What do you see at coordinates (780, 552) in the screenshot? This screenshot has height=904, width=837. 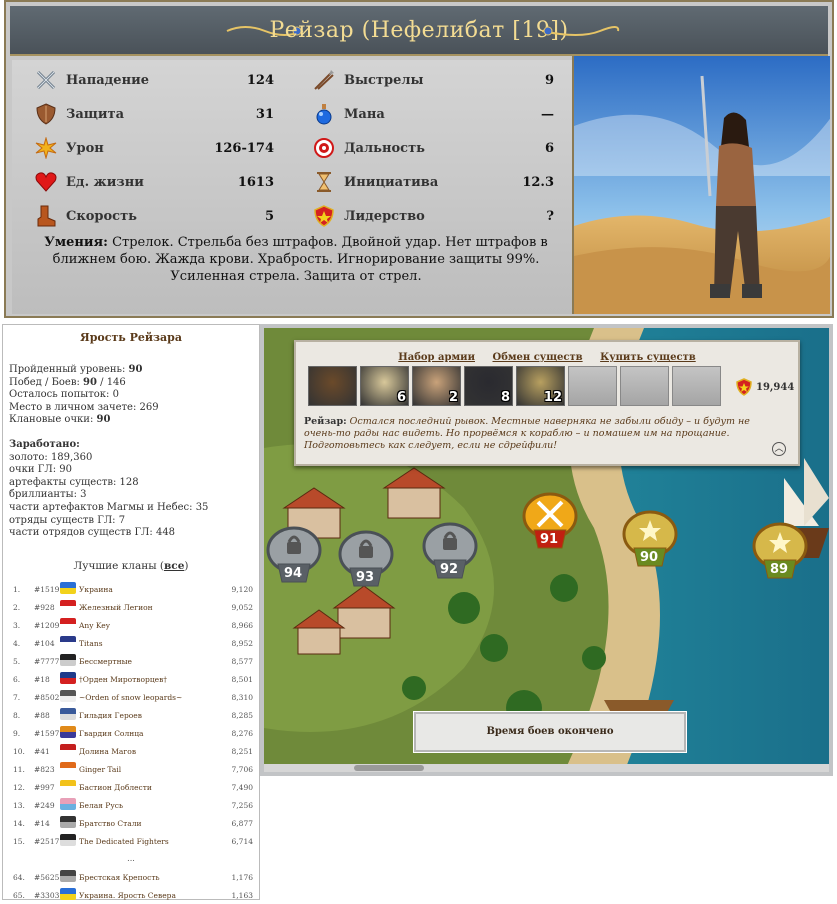 I see `level-node-done: 89` at bounding box center [780, 552].